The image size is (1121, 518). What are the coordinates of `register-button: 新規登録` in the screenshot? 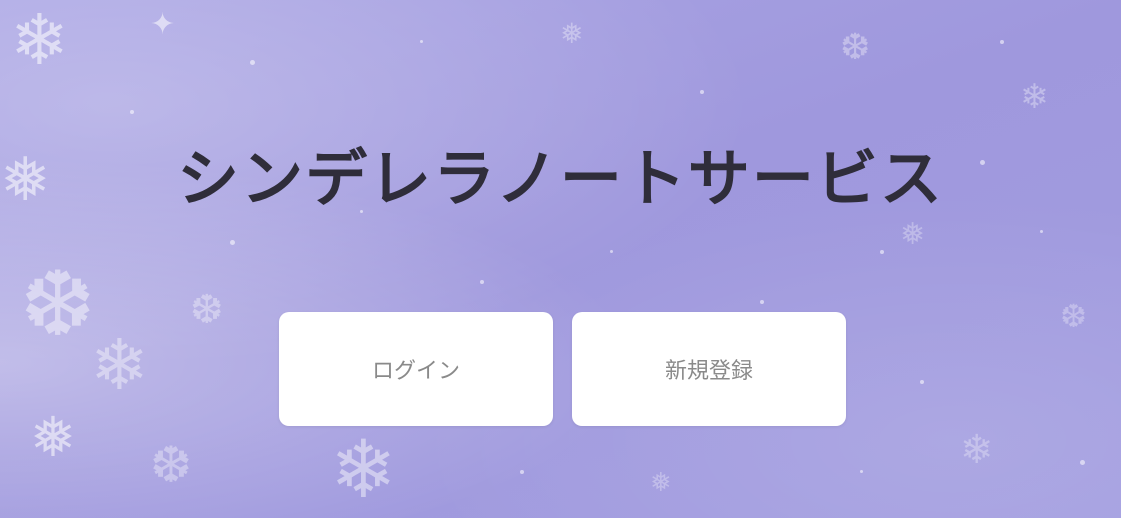 It's located at (709, 369).